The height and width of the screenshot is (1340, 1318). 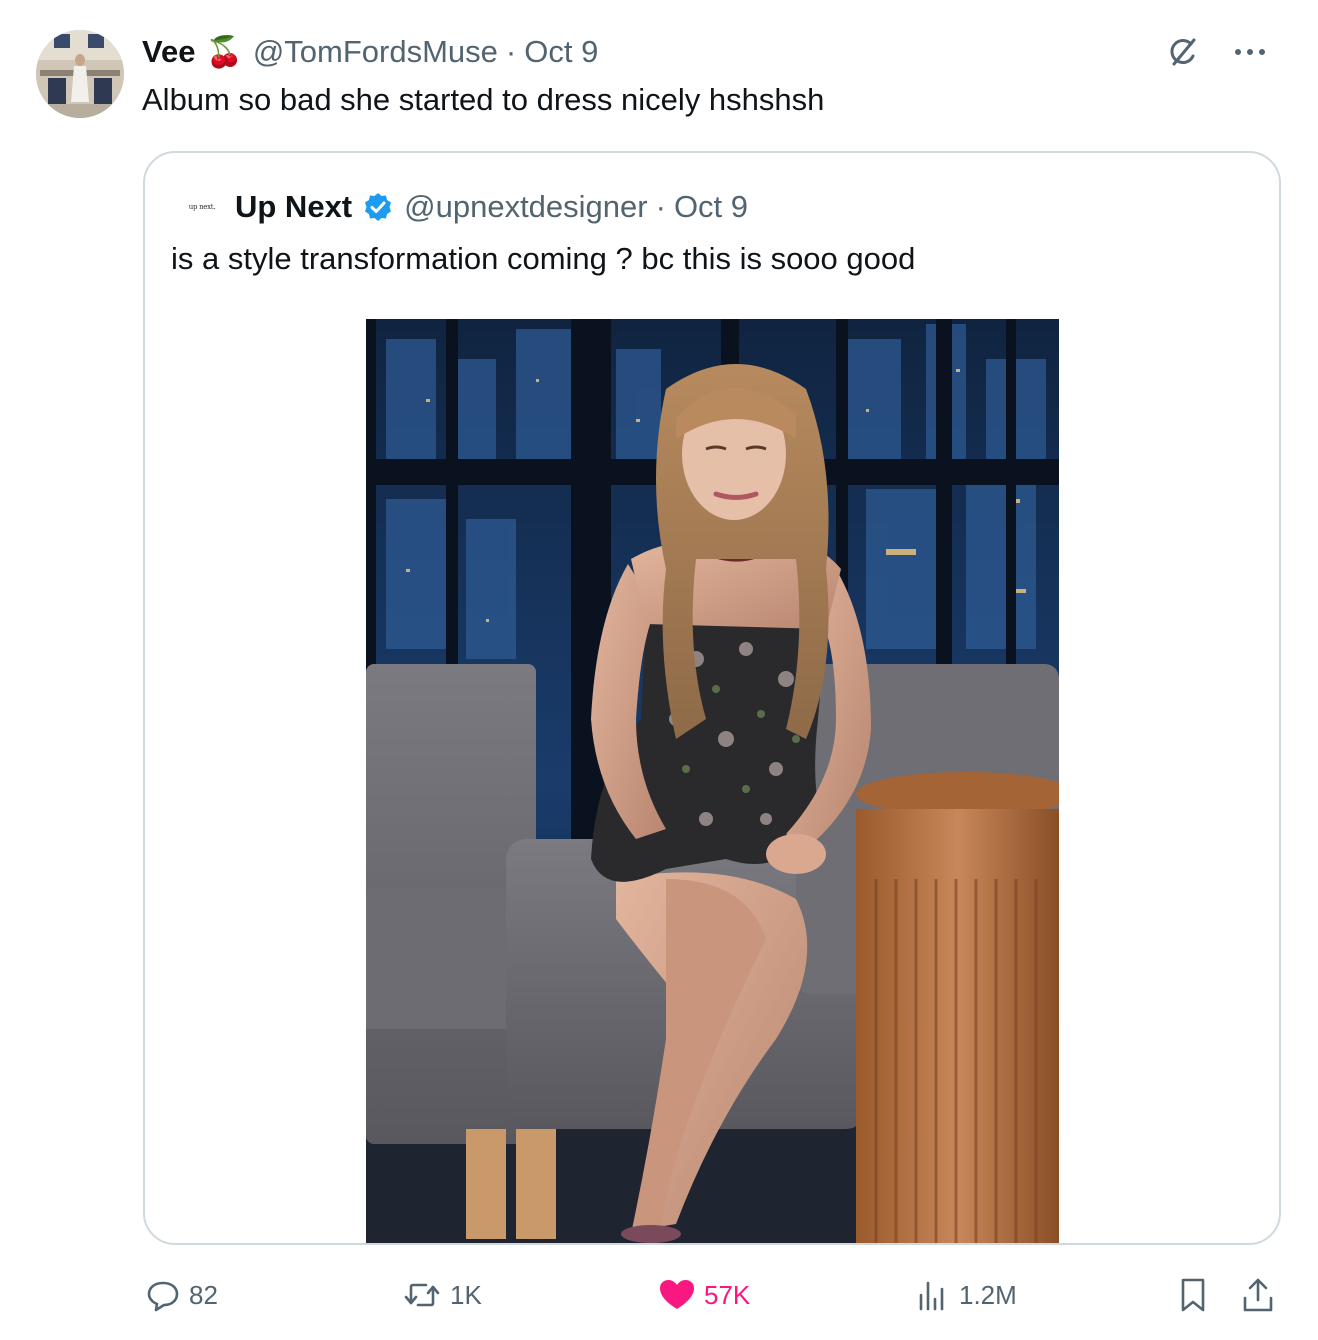 I want to click on repost-count: 1K, so click(x=466, y=1294).